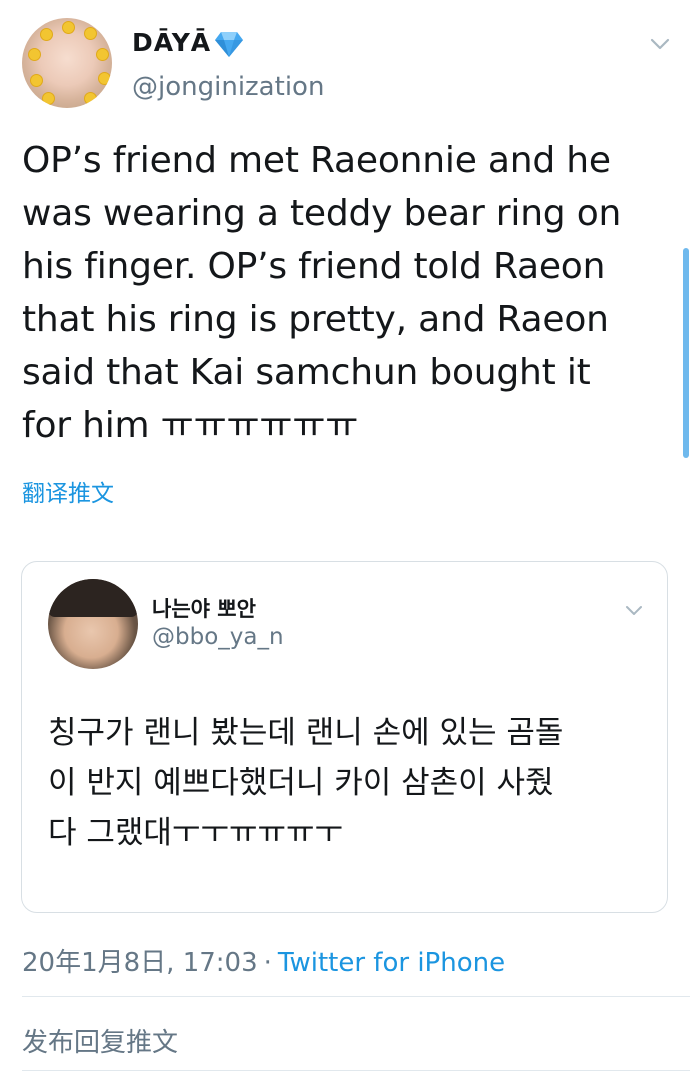 The height and width of the screenshot is (1080, 690). What do you see at coordinates (218, 637) in the screenshot?
I see `quoted-author-handle: @bbo_ya_n` at bounding box center [218, 637].